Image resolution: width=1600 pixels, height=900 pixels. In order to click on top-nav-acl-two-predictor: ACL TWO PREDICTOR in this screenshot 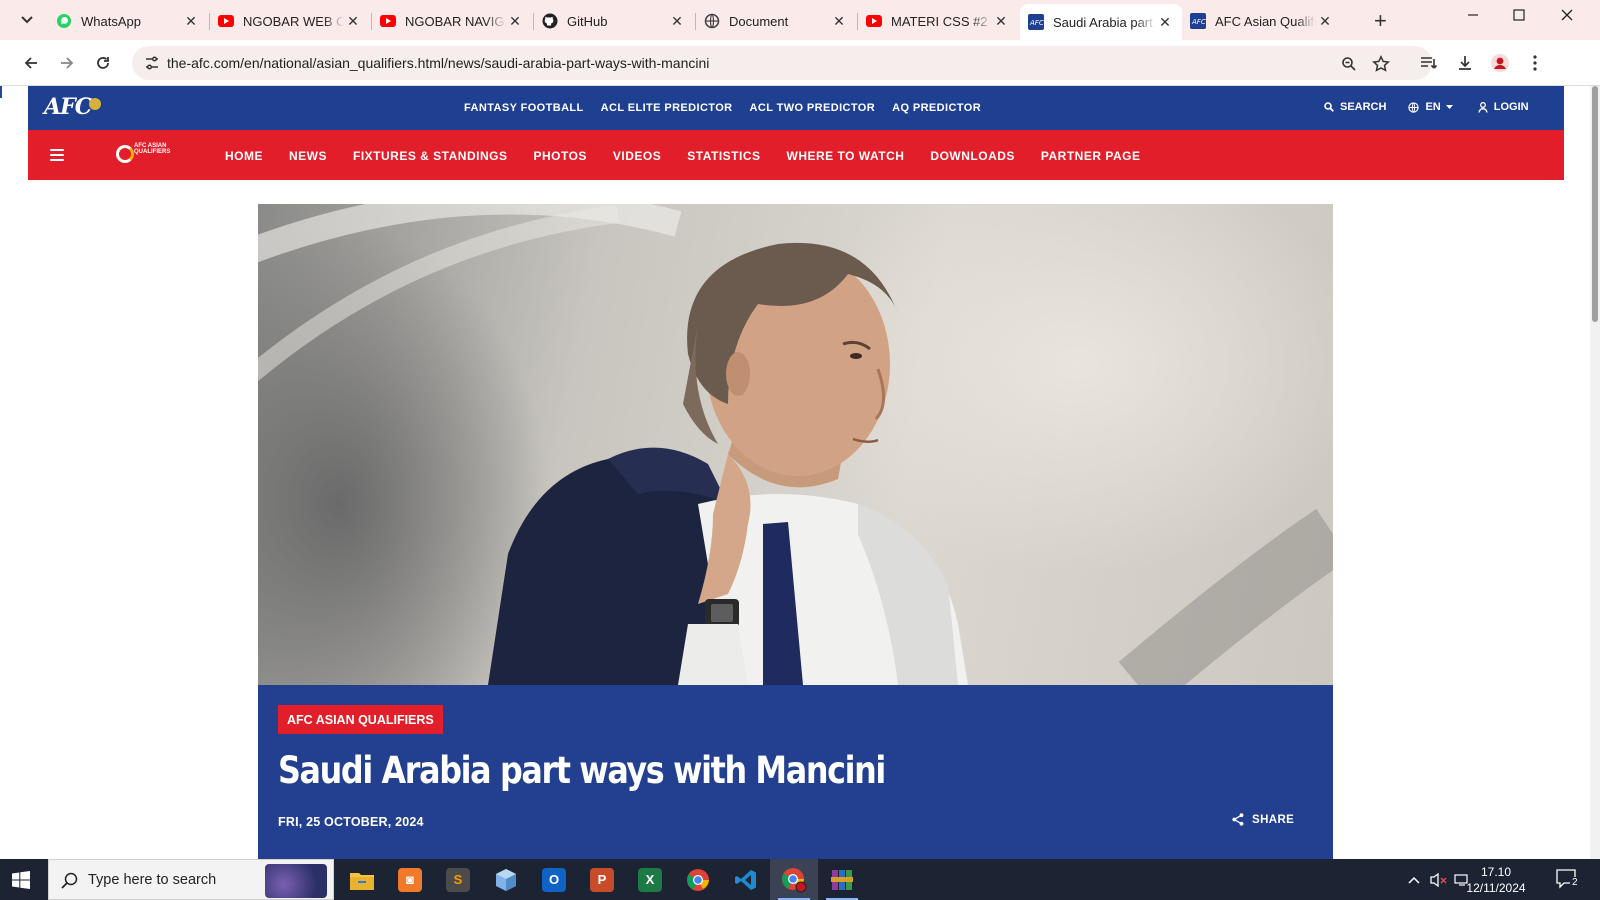, I will do `click(813, 108)`.